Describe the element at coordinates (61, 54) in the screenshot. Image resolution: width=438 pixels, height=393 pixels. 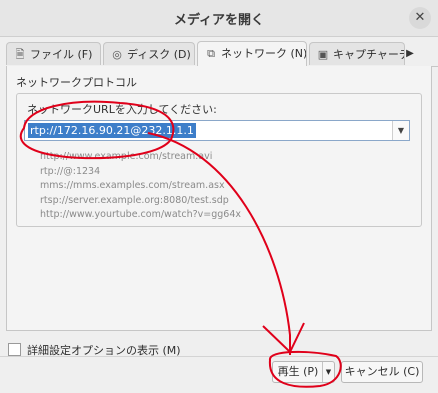
I see `tab-label: ファイル (F)` at that location.